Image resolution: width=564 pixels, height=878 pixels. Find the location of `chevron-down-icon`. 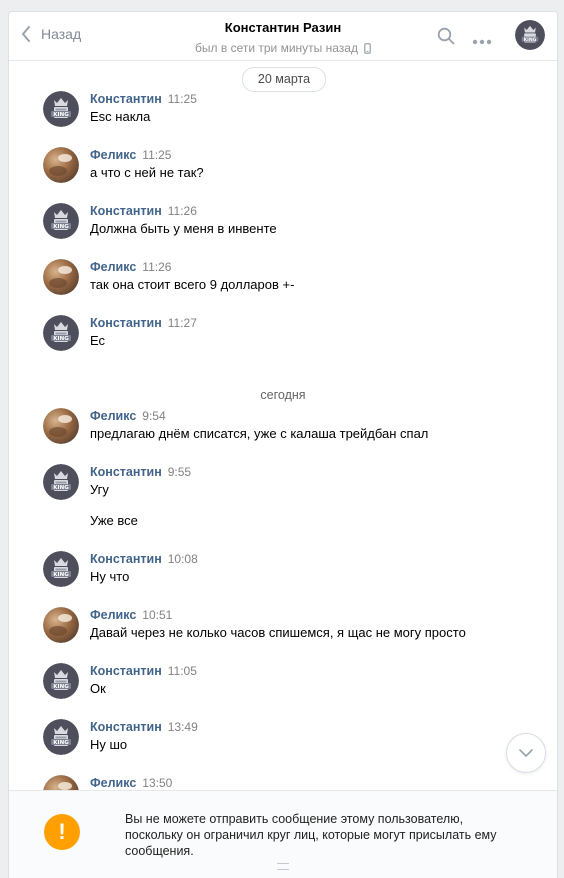

chevron-down-icon is located at coordinates (526, 753).